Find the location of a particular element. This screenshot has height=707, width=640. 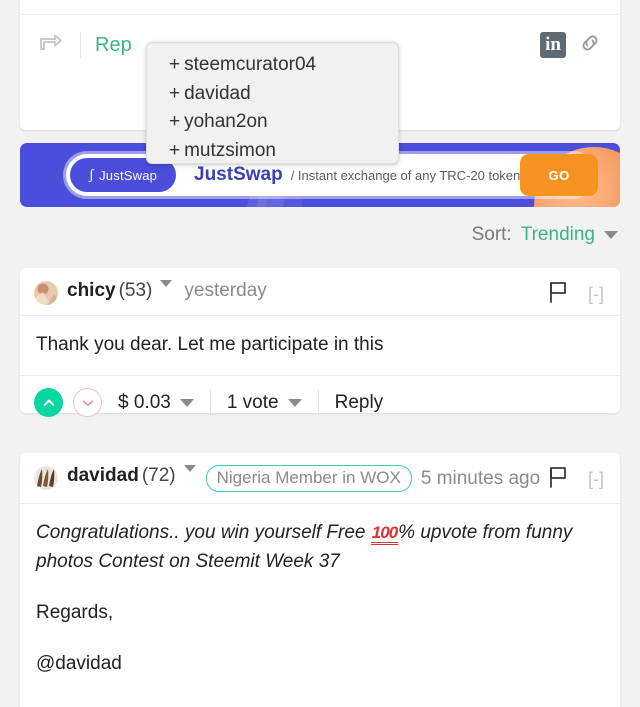

post-vote-row: $ 1.30 4 votes is located at coordinates (320, 7).